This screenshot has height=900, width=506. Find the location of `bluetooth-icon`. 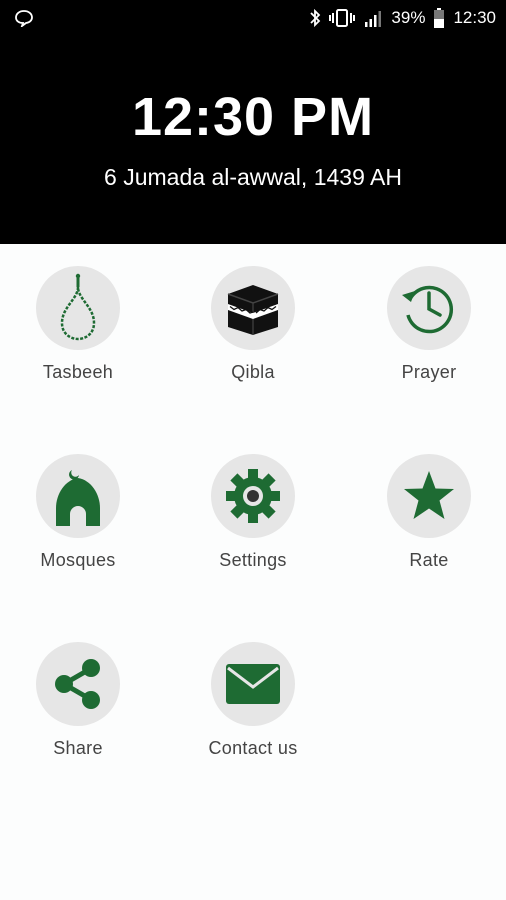

bluetooth-icon is located at coordinates (315, 18).